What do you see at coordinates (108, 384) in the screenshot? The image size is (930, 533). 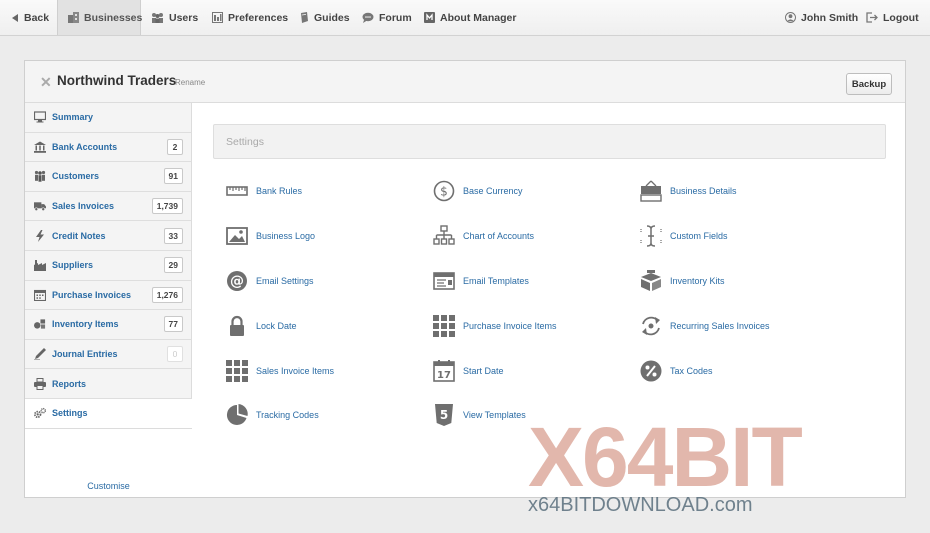 I see `sidebar-item-reports: Reports` at bounding box center [108, 384].